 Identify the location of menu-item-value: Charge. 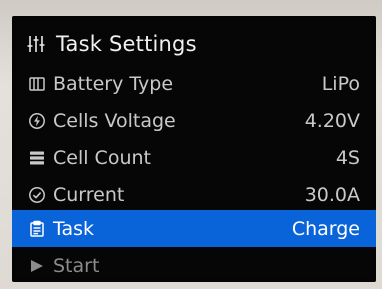
(325, 228).